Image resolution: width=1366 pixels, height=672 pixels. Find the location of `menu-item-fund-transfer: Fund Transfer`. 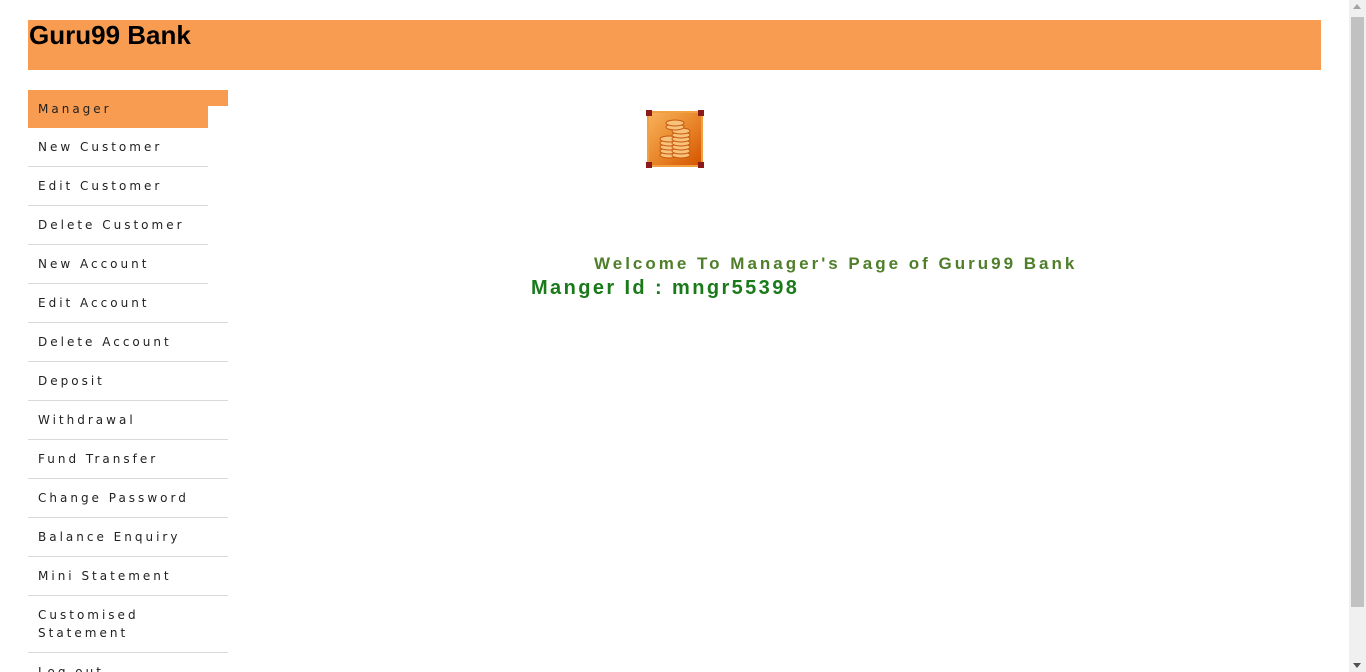

menu-item-fund-transfer: Fund Transfer is located at coordinates (128, 459).